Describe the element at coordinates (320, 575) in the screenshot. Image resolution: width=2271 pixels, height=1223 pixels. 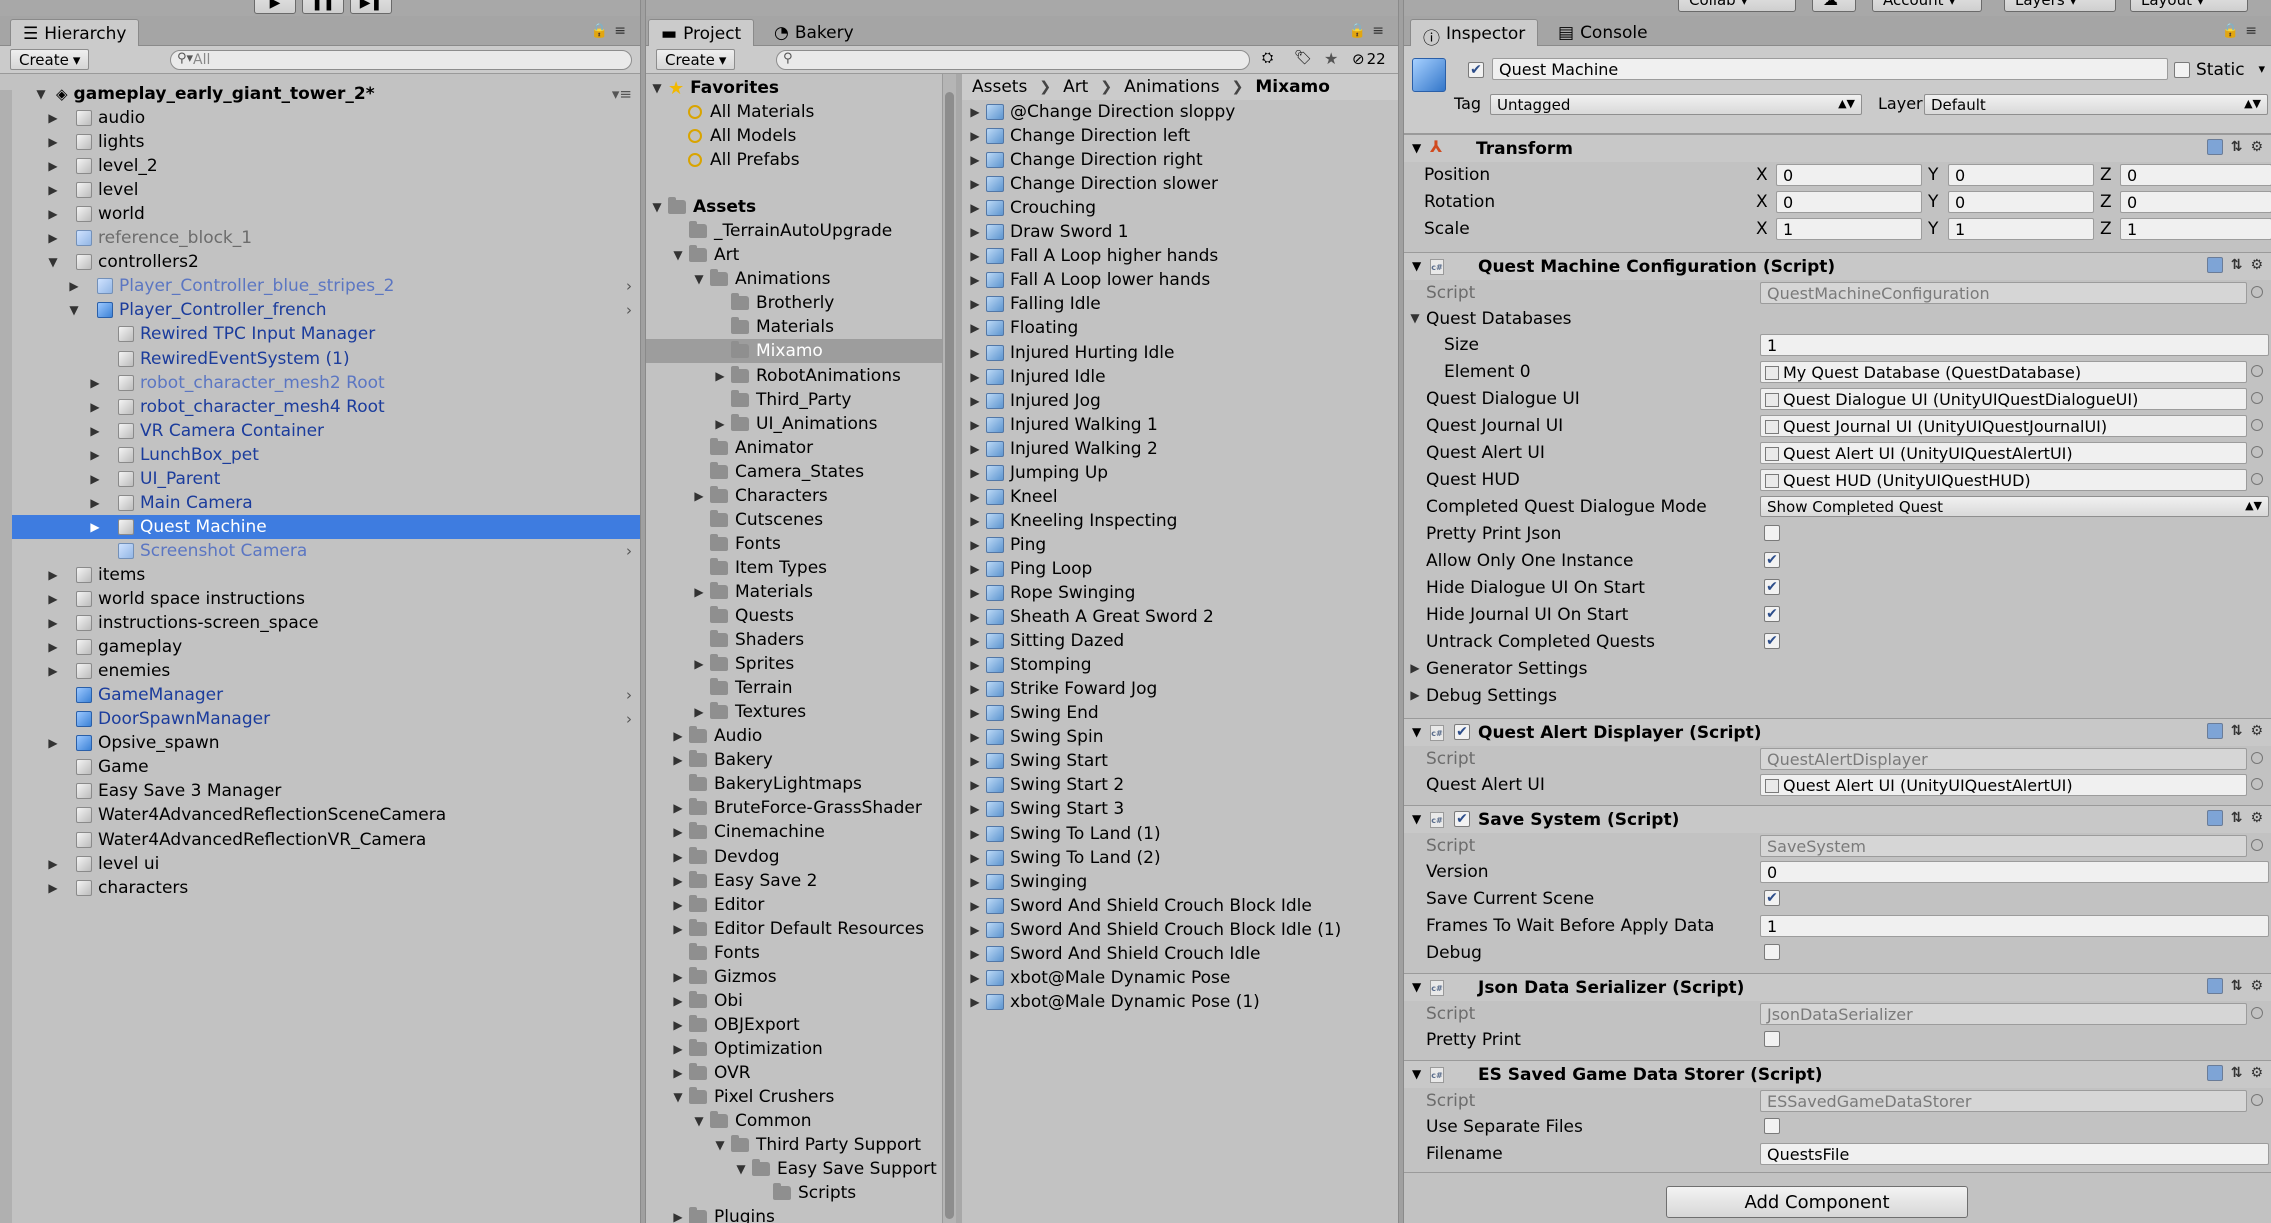
I see `hierarchy-row: ▶ items` at that location.